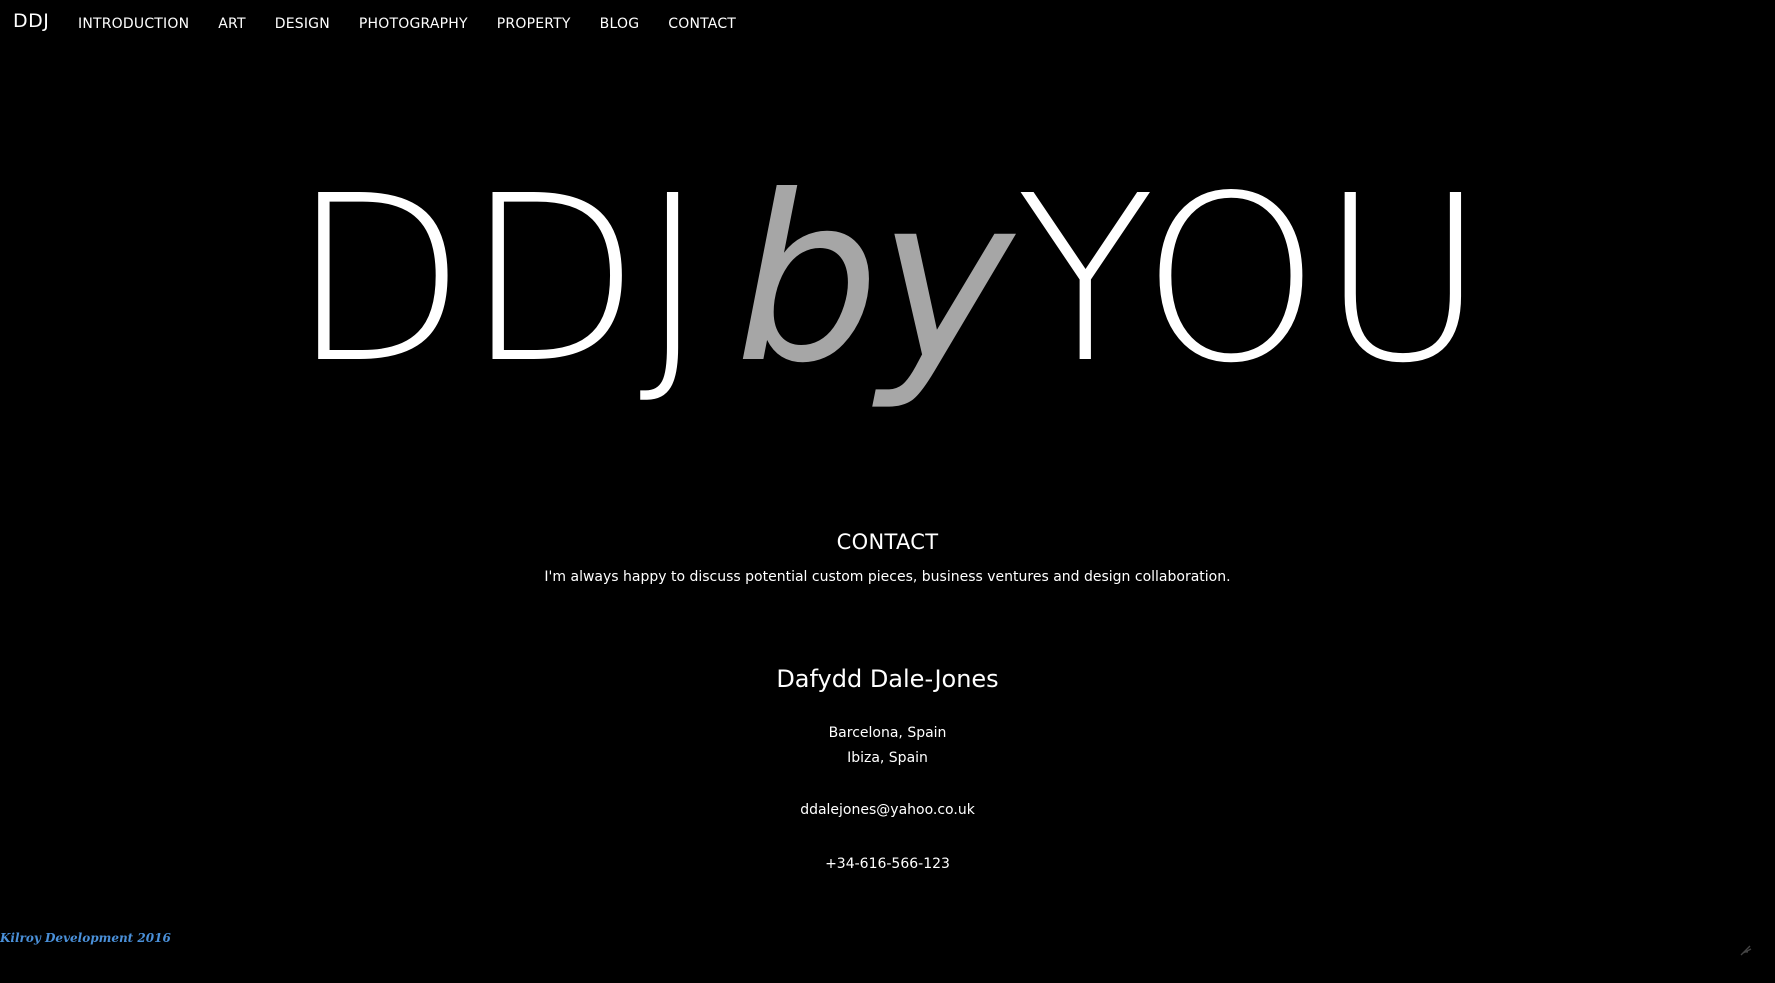  I want to click on nav-link-blog: BLOG, so click(620, 24).